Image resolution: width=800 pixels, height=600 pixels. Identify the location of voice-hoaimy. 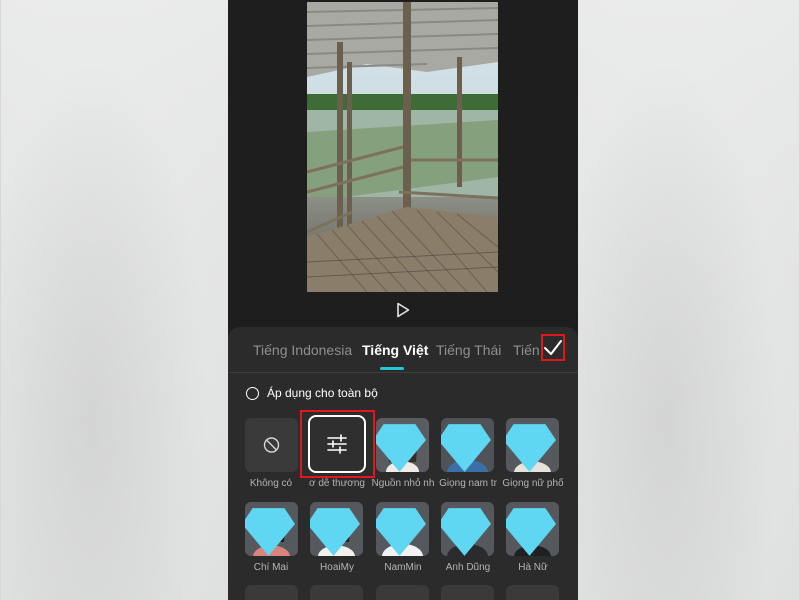
(336, 529).